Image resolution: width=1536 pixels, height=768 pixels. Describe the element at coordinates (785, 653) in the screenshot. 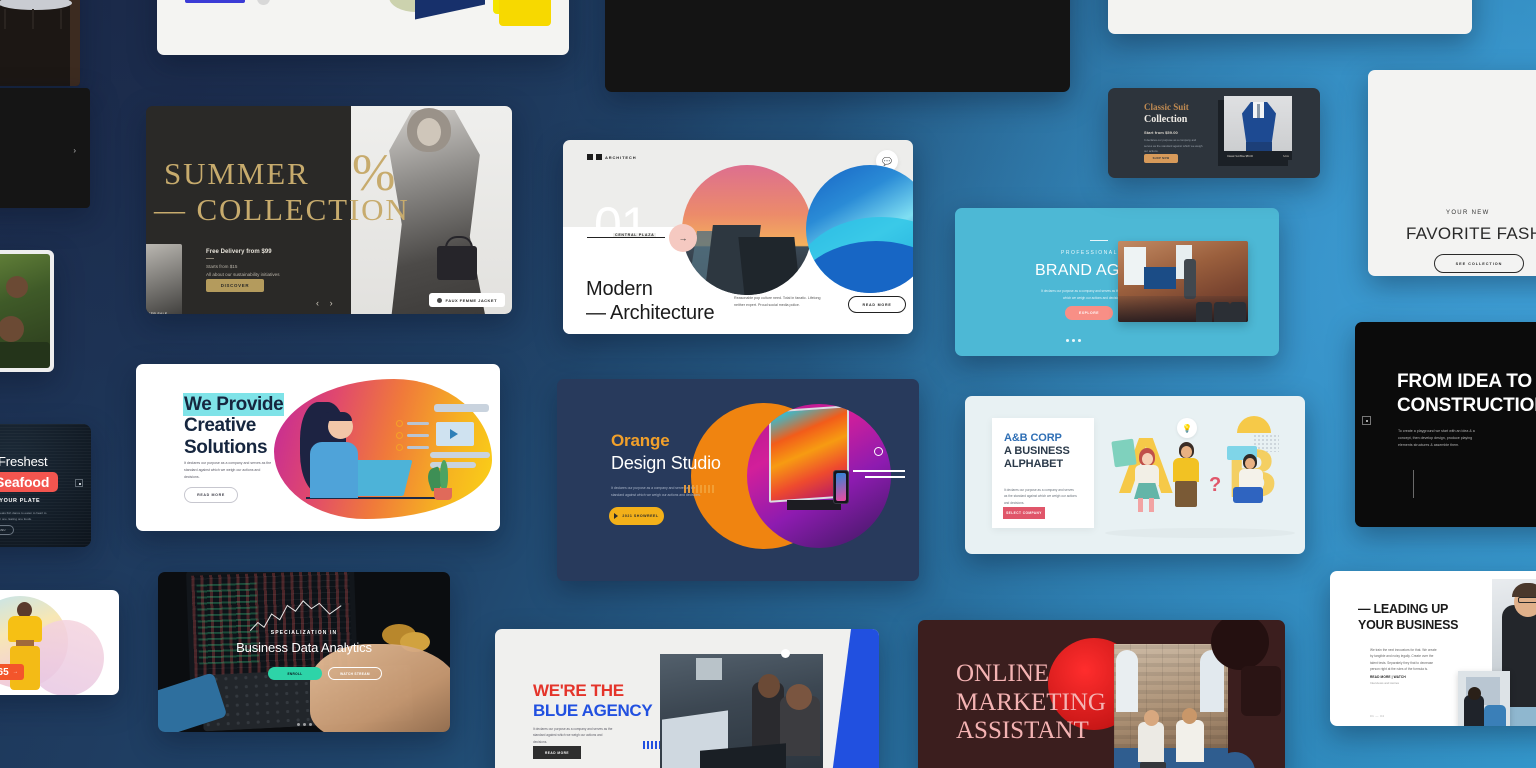

I see `white-dot-shape` at that location.